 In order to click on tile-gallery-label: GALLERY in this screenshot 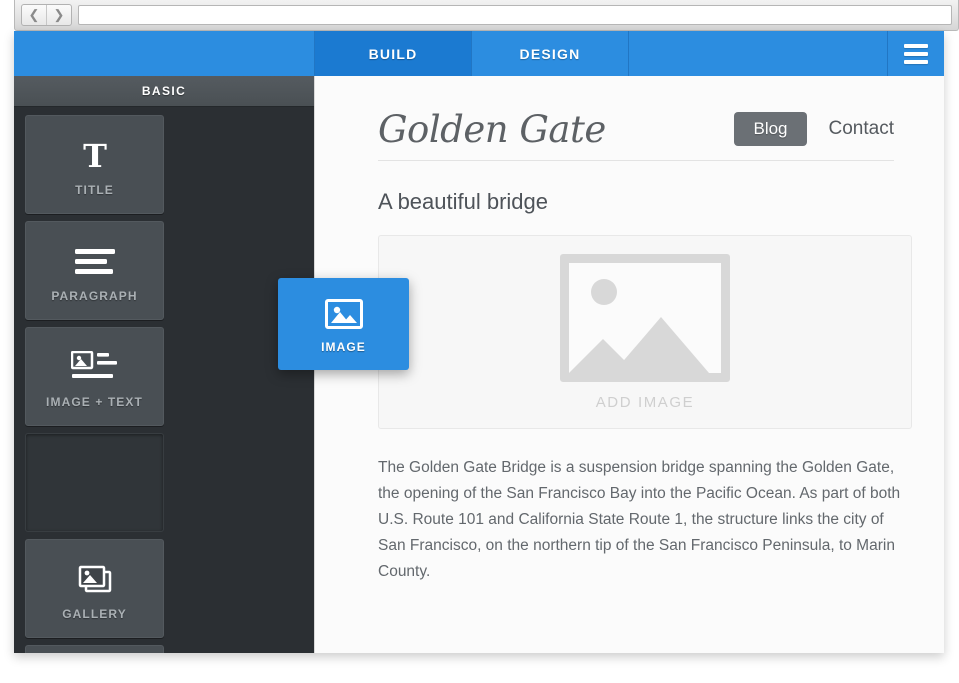, I will do `click(94, 613)`.